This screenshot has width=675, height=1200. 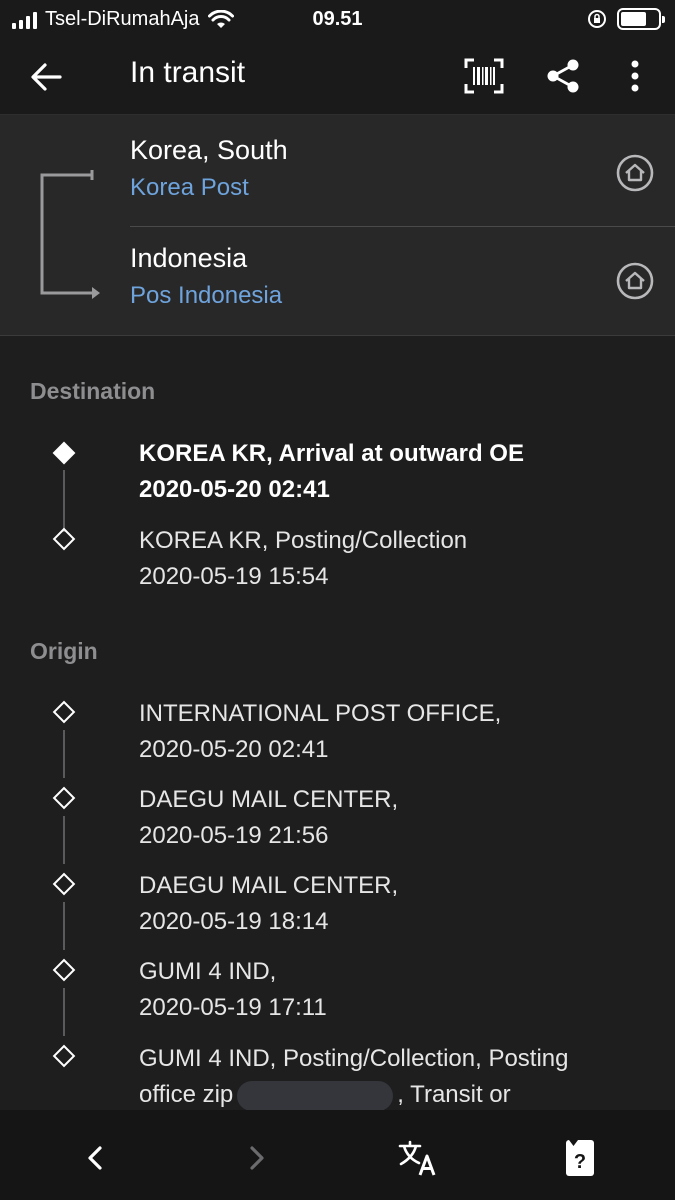 I want to click on back-arrow-icon, so click(x=46, y=77).